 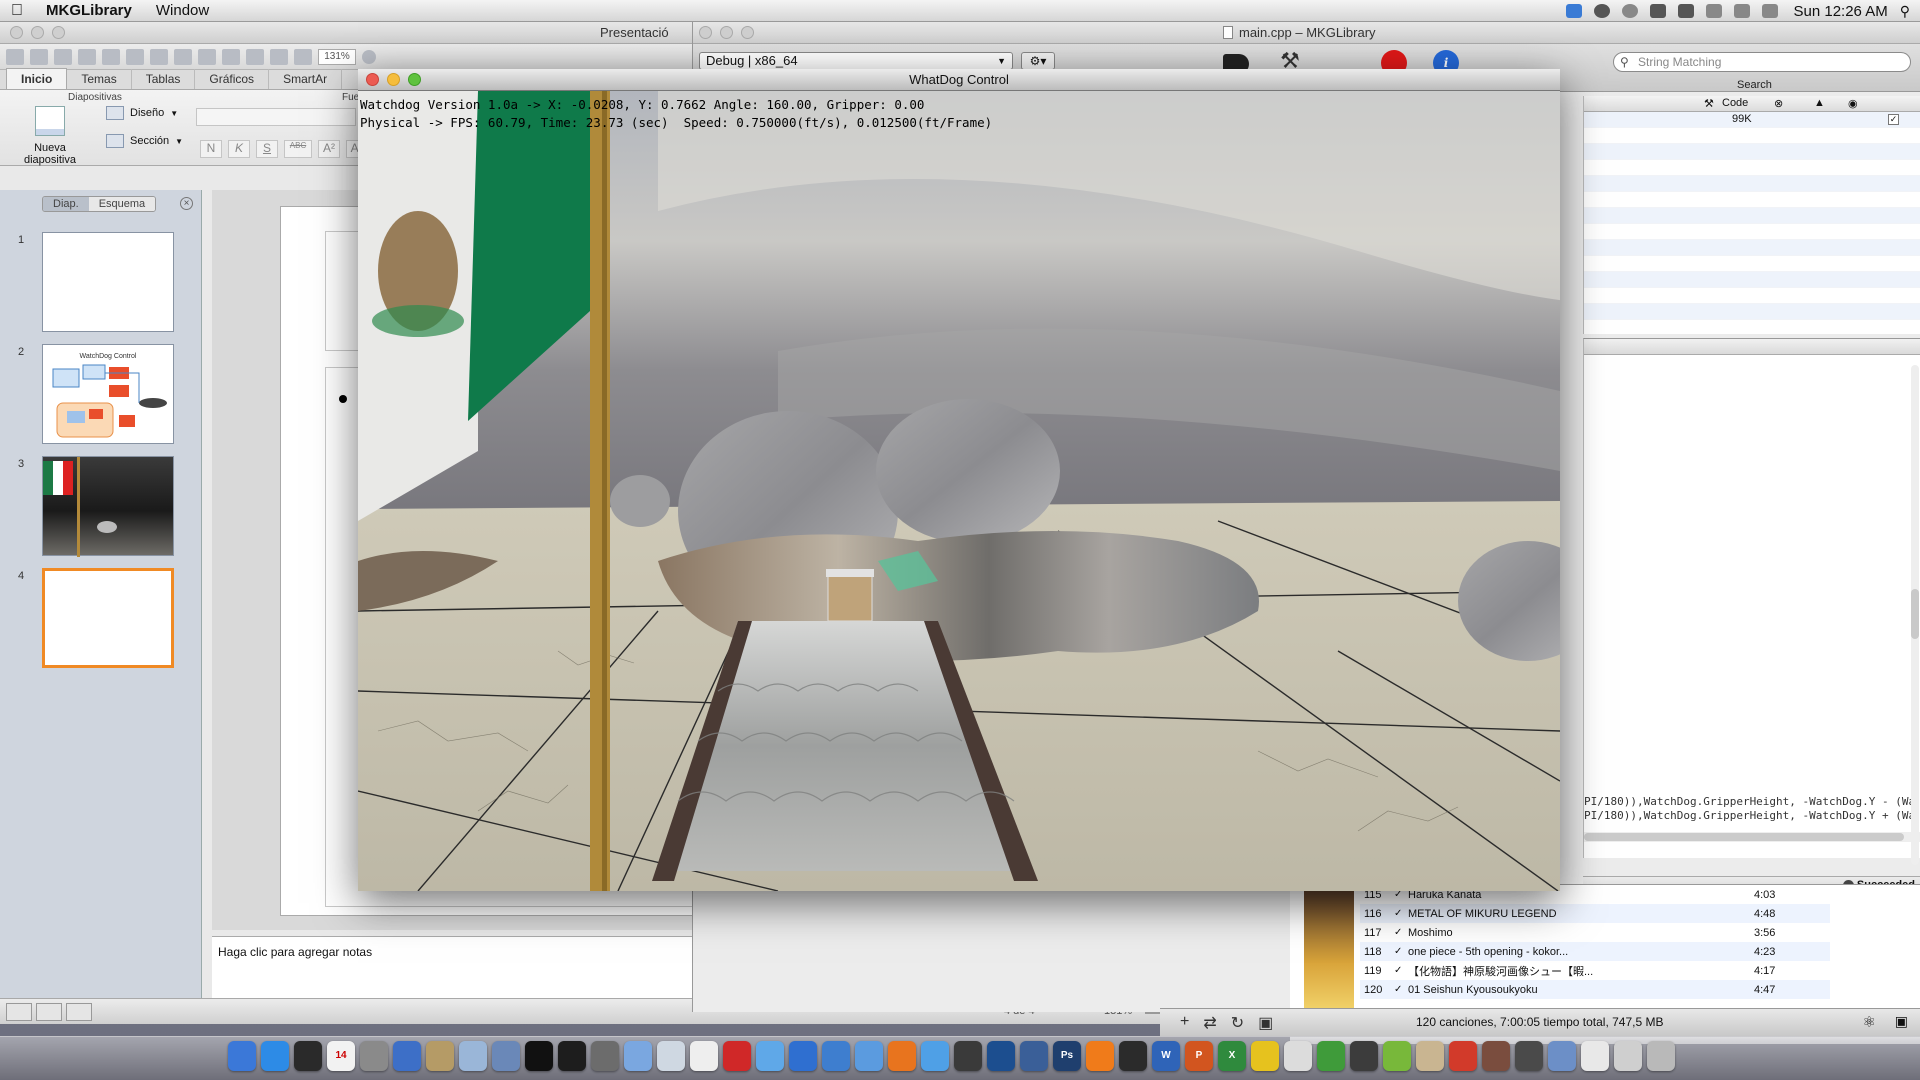 I want to click on firefox-icon, so click(x=902, y=1056).